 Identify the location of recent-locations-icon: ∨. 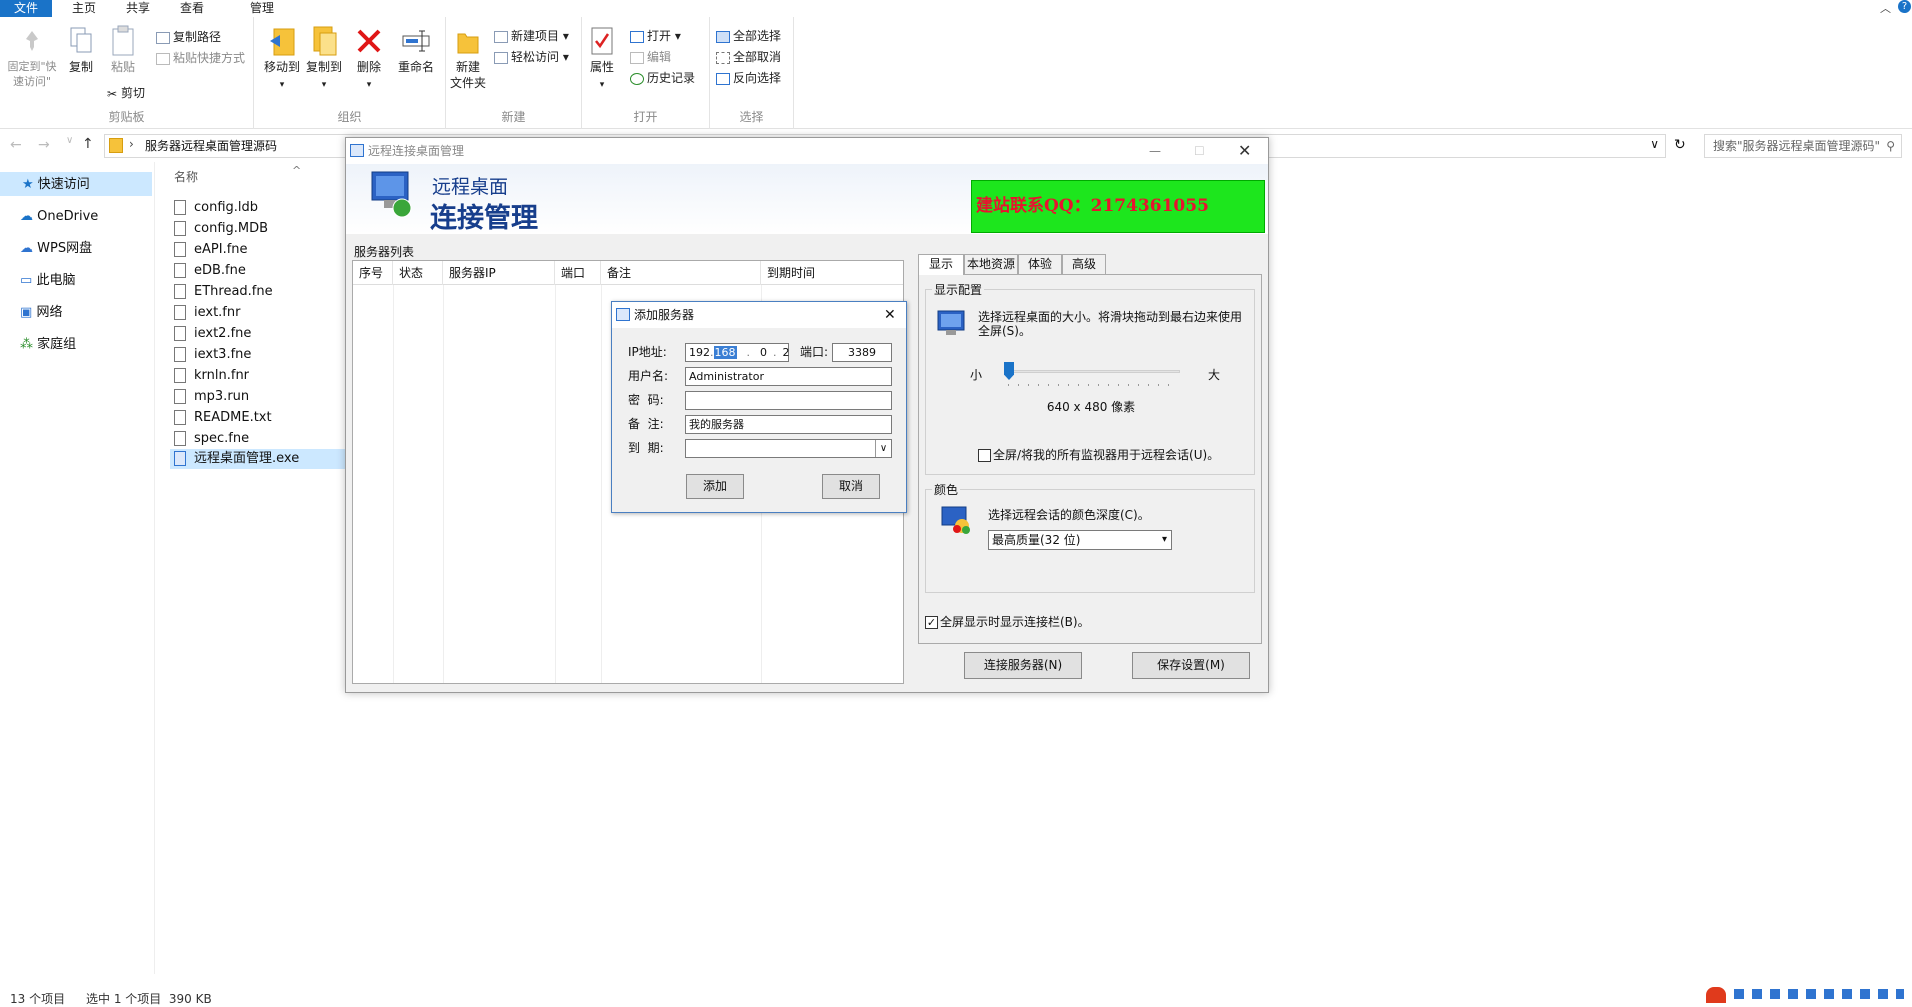
(69, 140).